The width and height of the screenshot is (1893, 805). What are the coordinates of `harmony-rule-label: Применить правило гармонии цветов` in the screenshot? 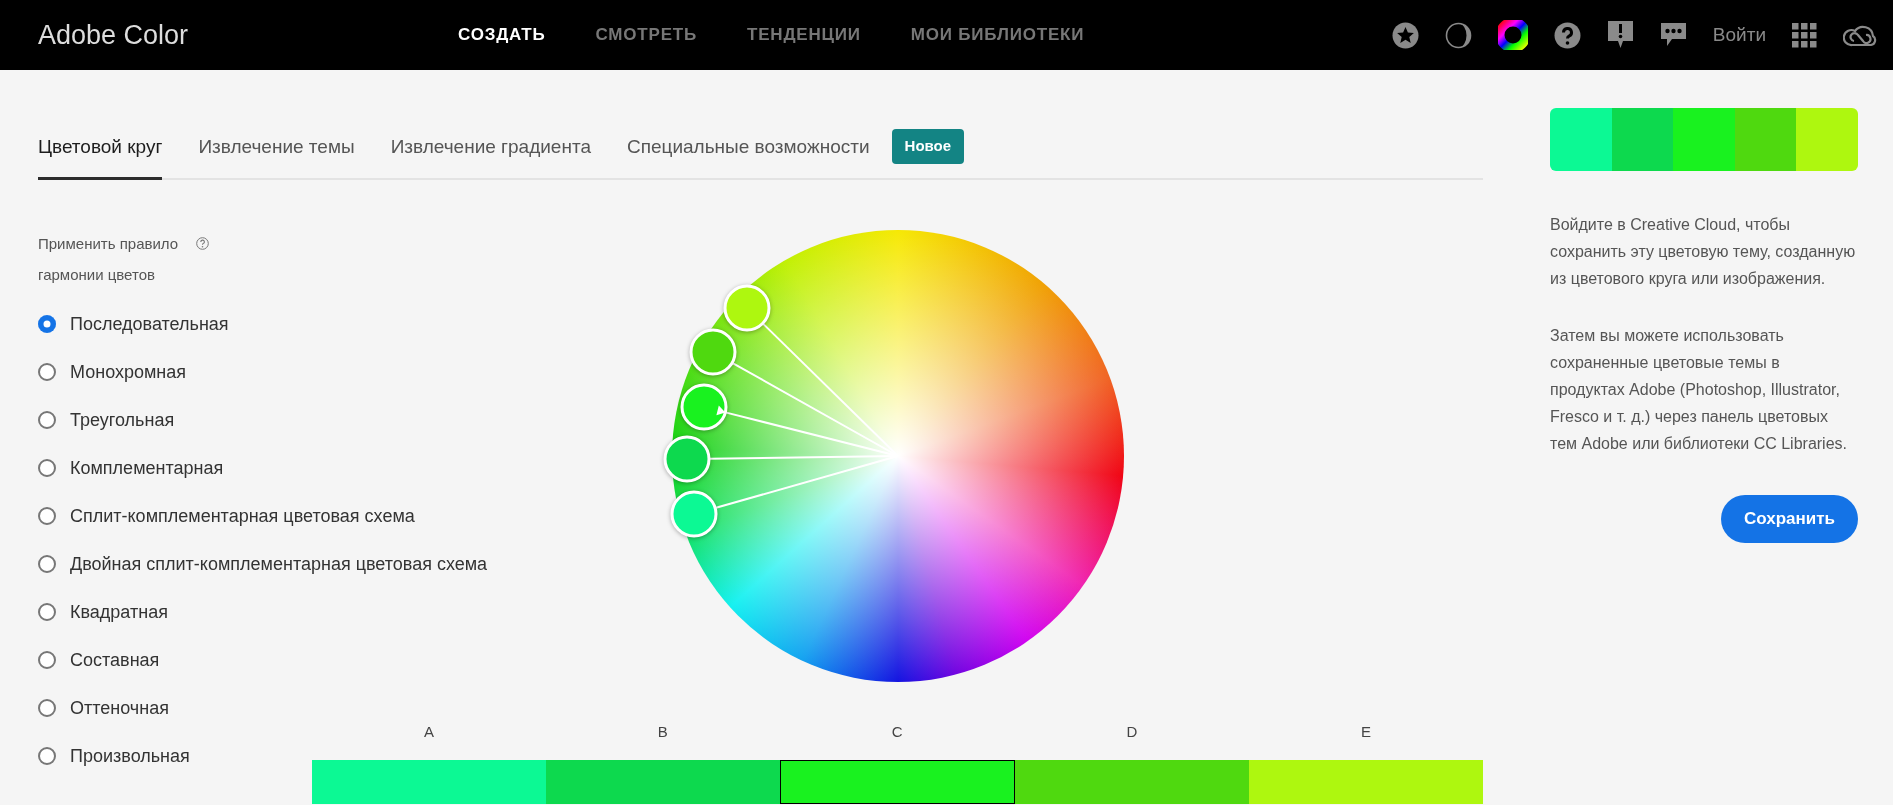 It's located at (109, 259).